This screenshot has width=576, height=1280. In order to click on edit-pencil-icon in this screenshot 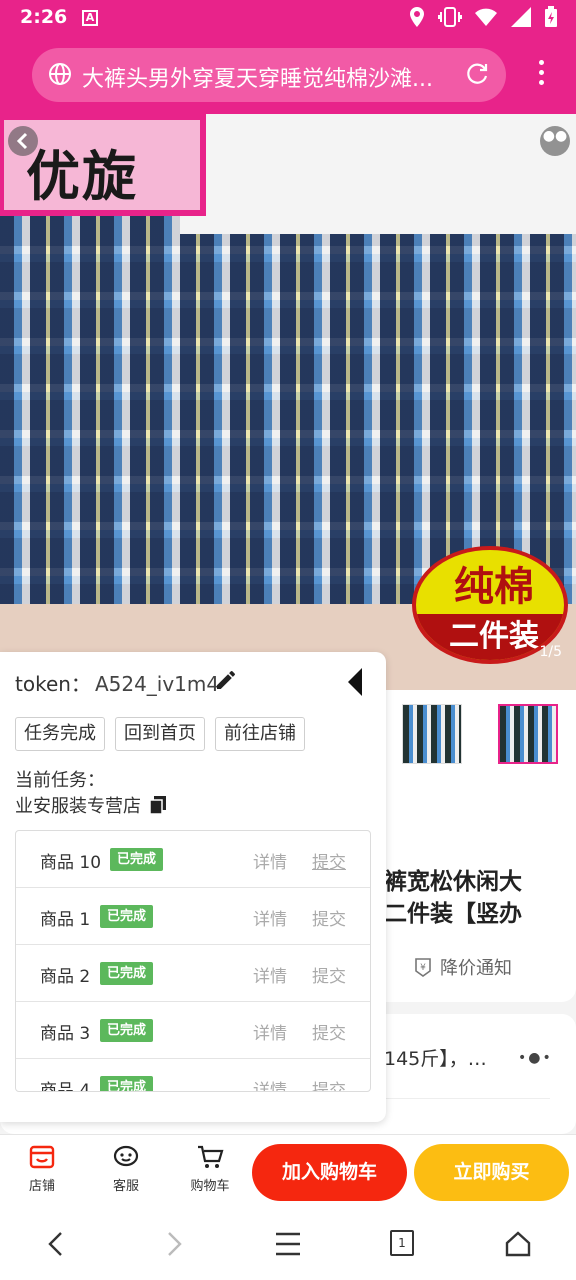, I will do `click(226, 680)`.